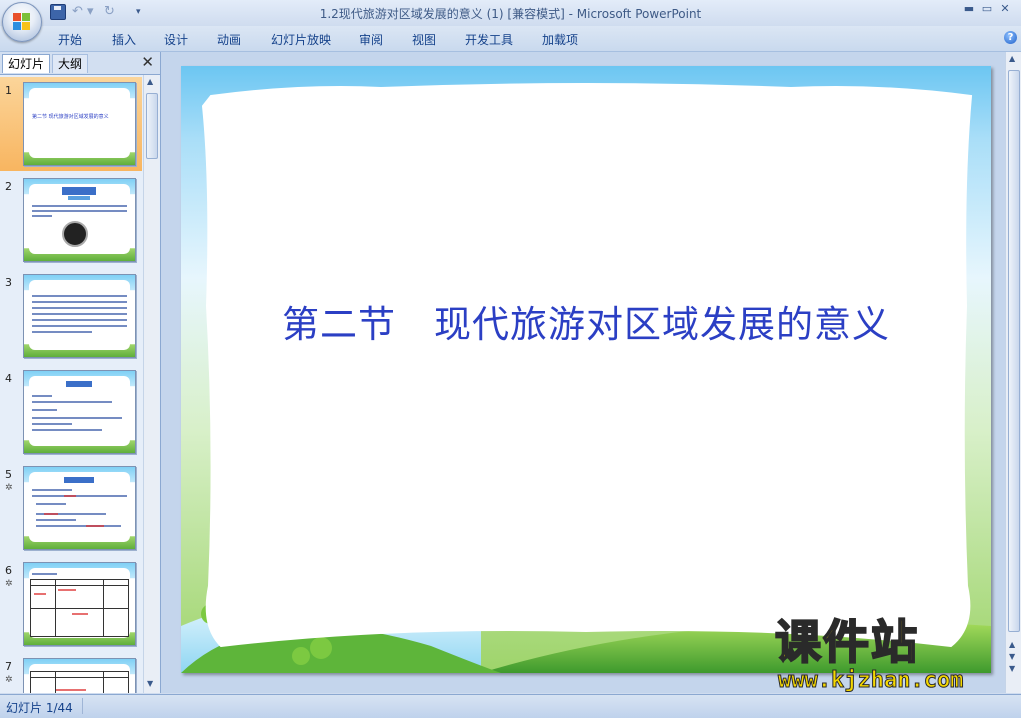 This screenshot has width=1021, height=718. Describe the element at coordinates (987, 9) in the screenshot. I see `maximize-button: ▭` at that location.